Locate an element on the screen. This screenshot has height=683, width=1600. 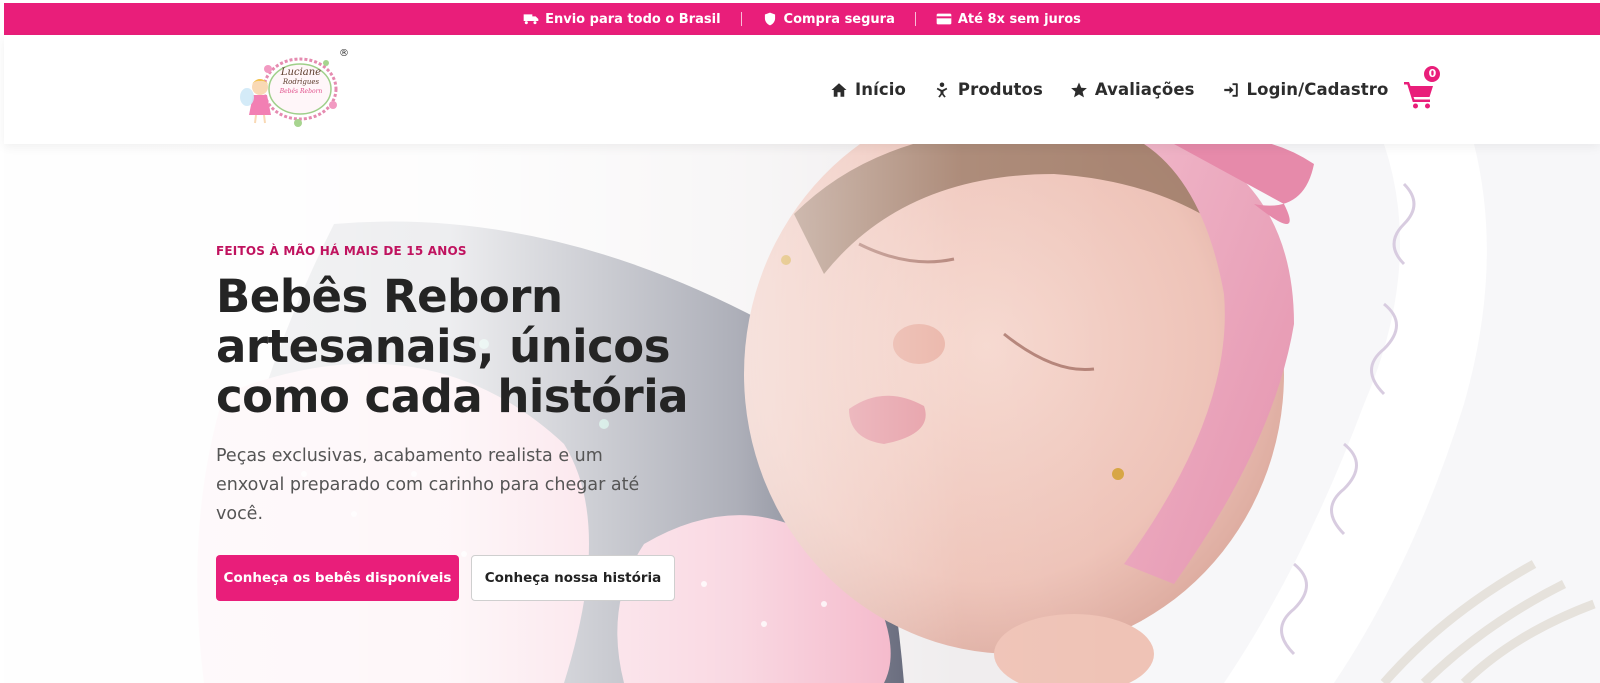
cart-button: 0 is located at coordinates (1423, 85).